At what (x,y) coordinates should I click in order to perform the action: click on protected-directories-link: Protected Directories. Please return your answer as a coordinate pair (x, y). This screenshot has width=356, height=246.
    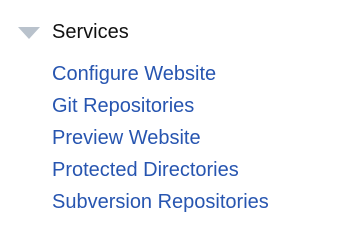
    Looking at the image, I should click on (145, 170).